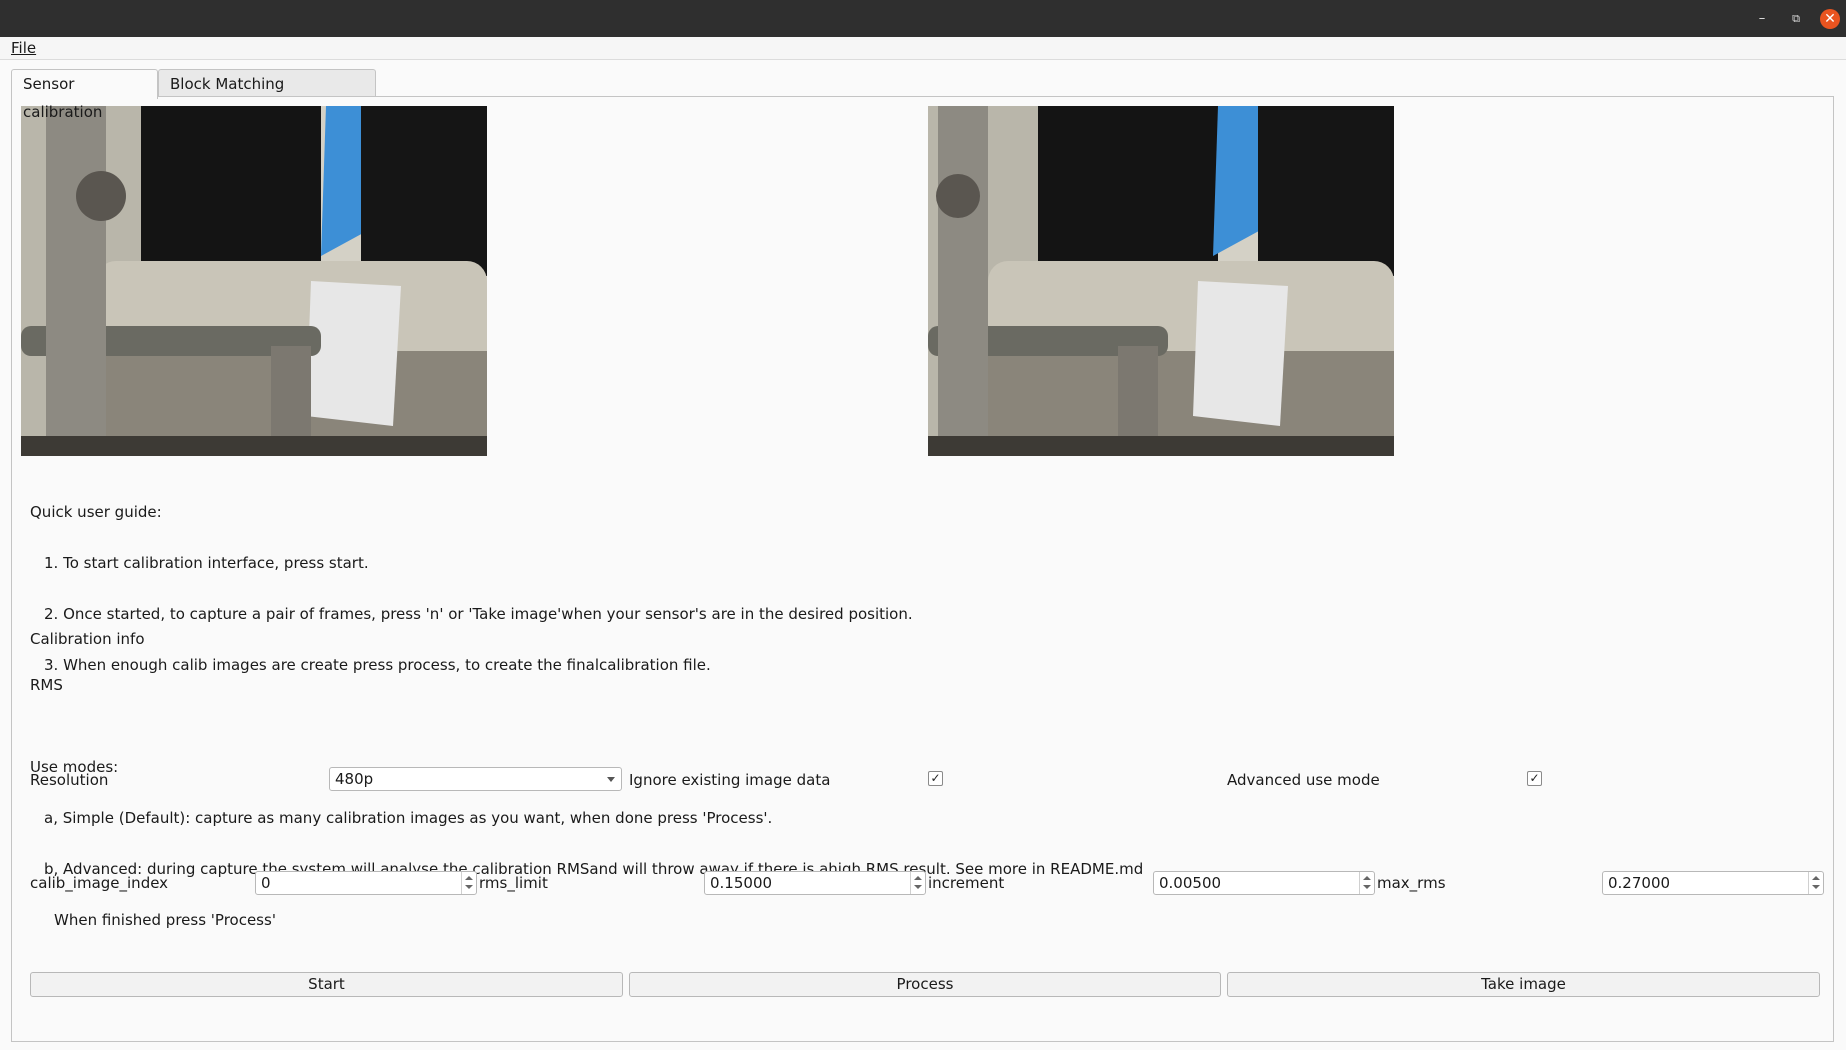  What do you see at coordinates (354, 779) in the screenshot?
I see `resolution-value: 480p` at bounding box center [354, 779].